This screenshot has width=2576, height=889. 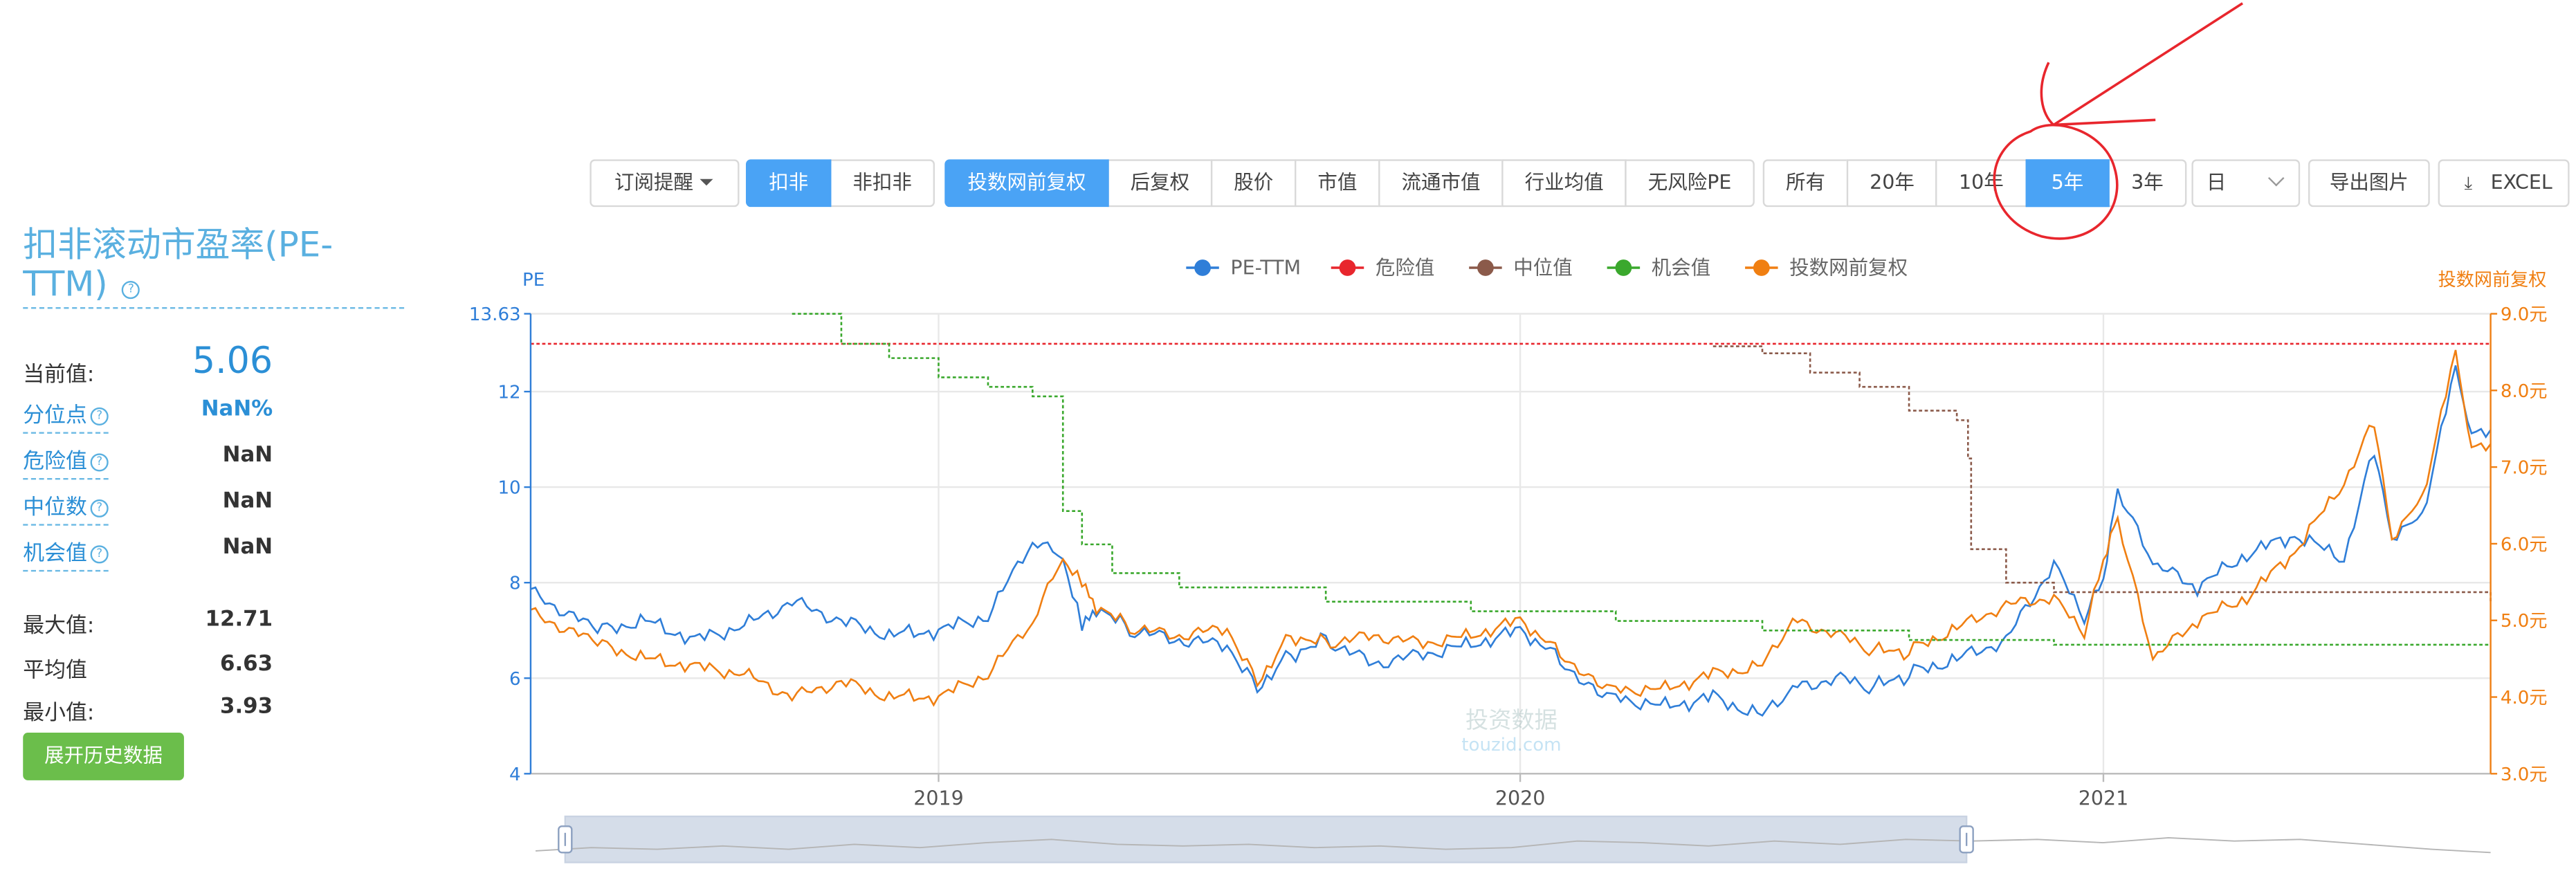 What do you see at coordinates (515, 679) in the screenshot?
I see `y-tick-left-label: 6` at bounding box center [515, 679].